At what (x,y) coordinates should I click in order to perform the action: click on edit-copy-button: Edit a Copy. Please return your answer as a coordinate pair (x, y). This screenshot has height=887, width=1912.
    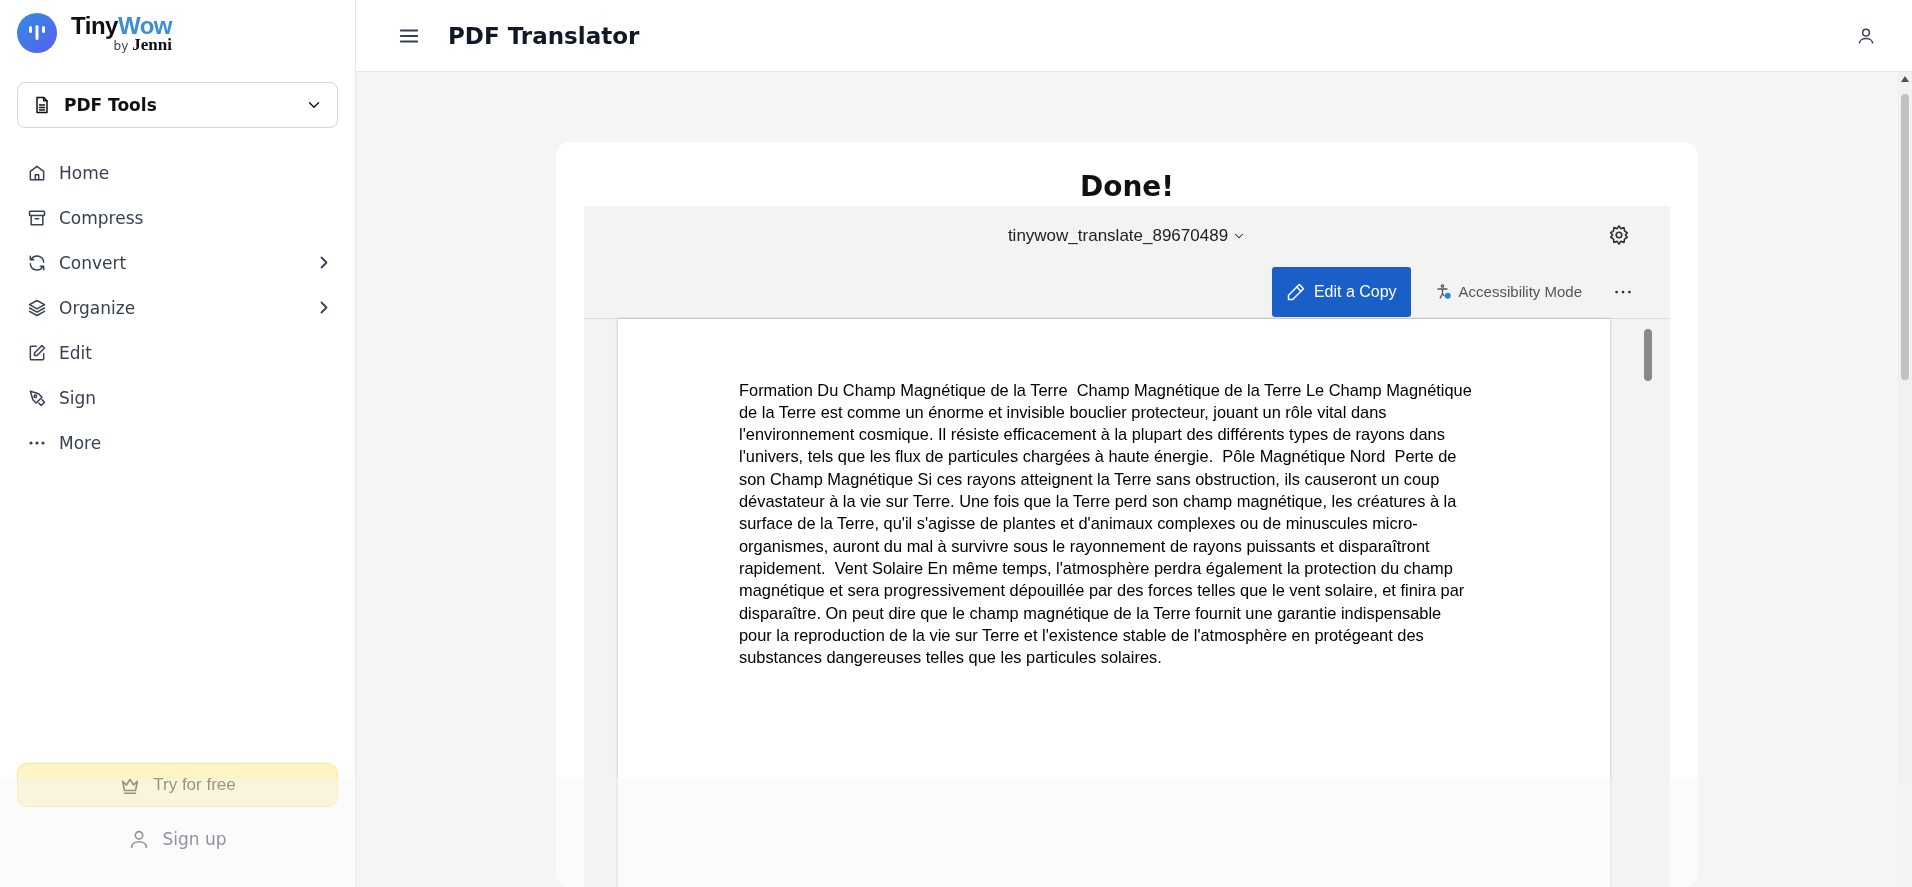
    Looking at the image, I should click on (1341, 291).